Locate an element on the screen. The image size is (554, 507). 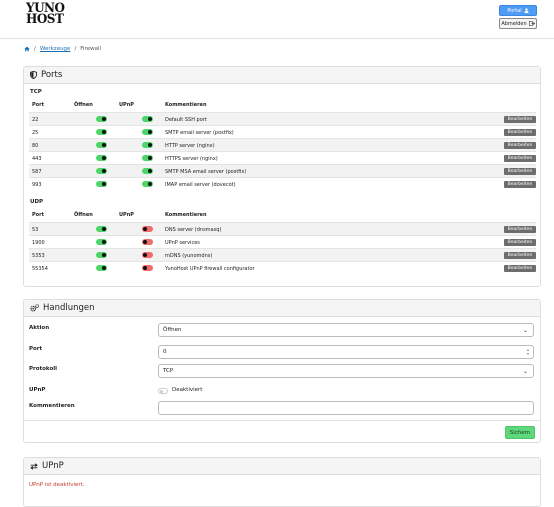
breadcrumb: / Werkzeuge / Firewall is located at coordinates (62, 49).